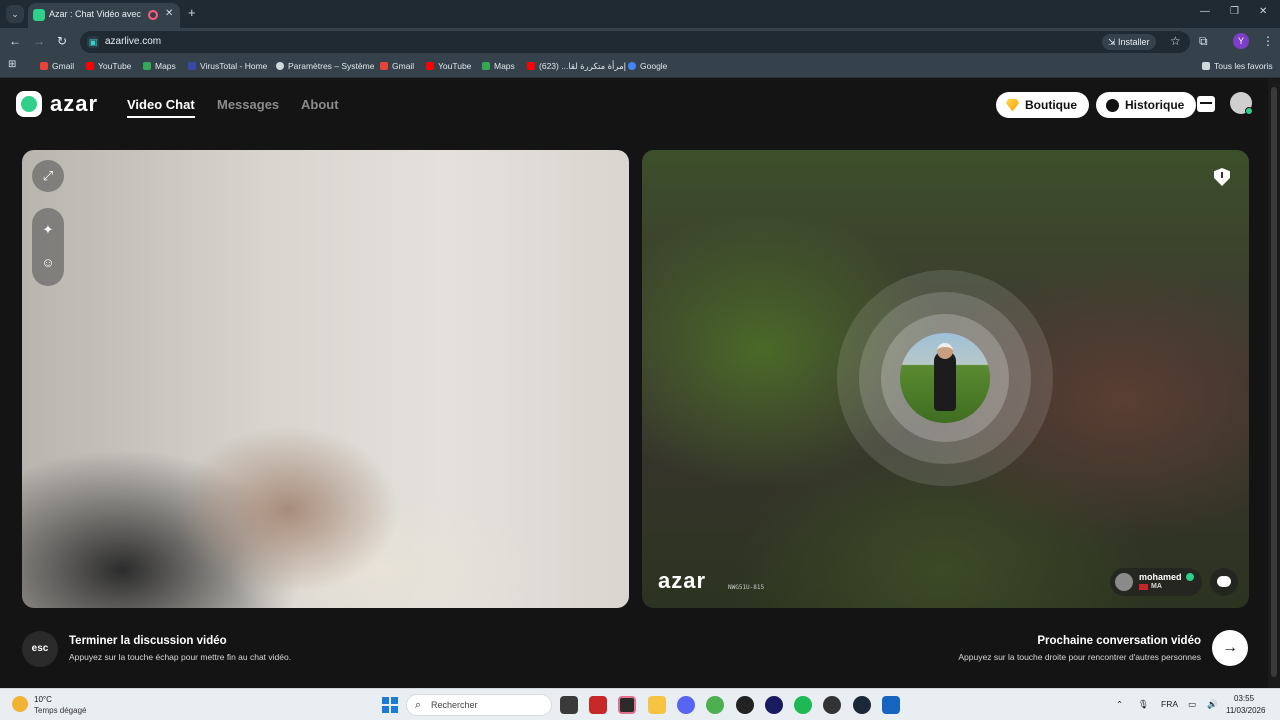  What do you see at coordinates (1241, 103) in the screenshot?
I see `user-profile-icon` at bounding box center [1241, 103].